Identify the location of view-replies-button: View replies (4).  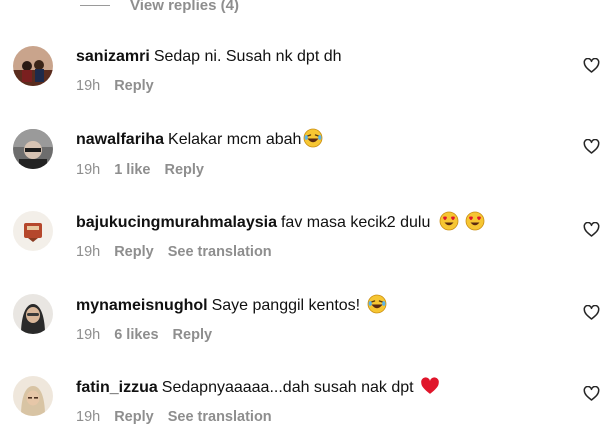
(159, 7).